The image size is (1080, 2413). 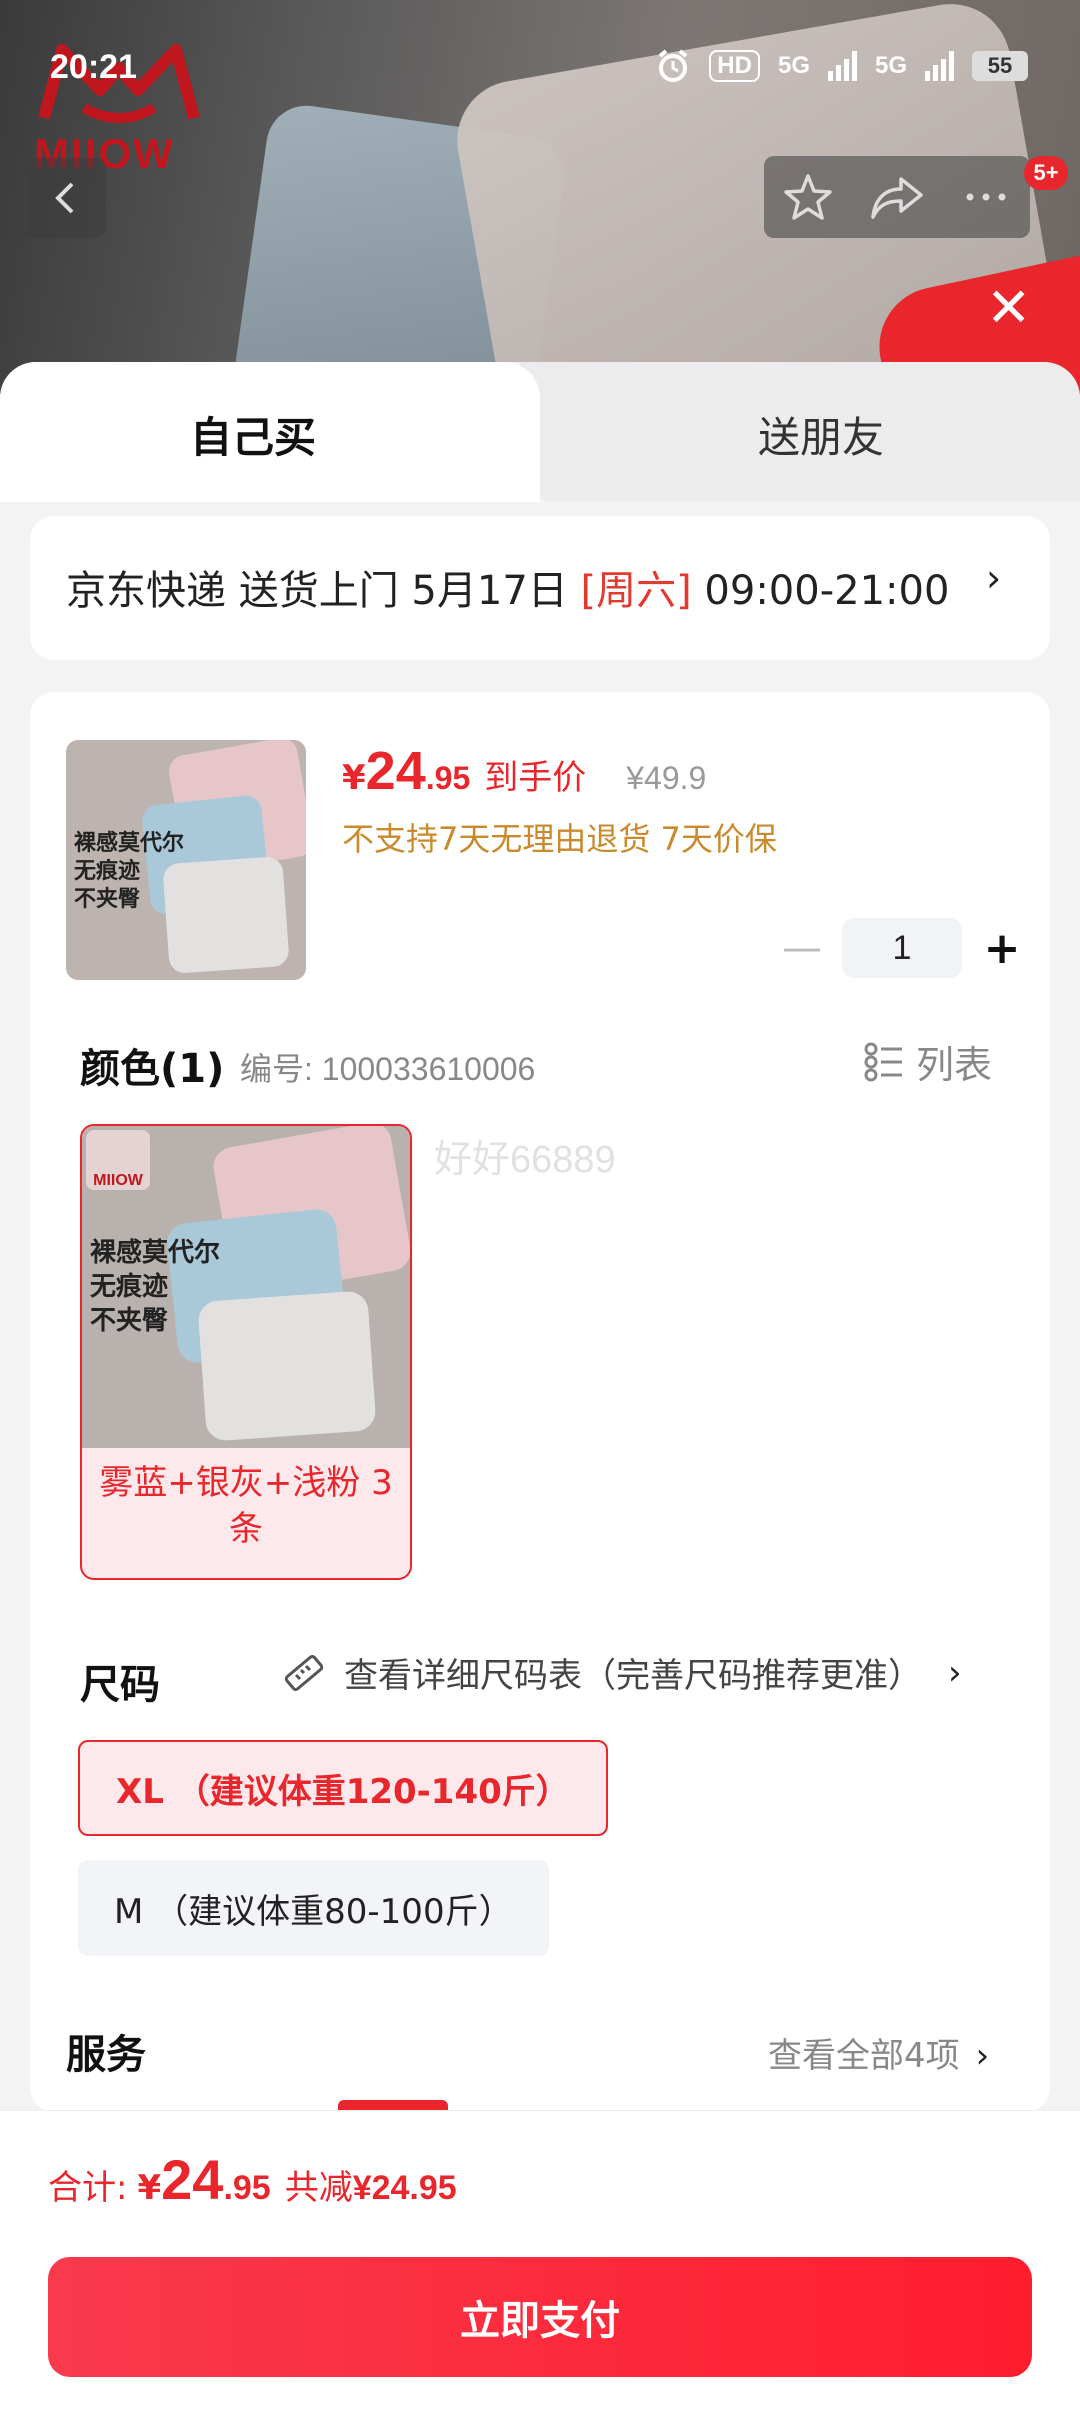 I want to click on star-icon, so click(x=808, y=197).